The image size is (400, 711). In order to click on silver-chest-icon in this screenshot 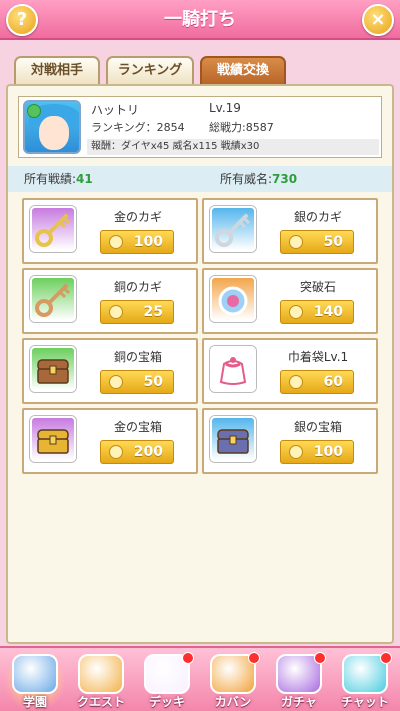, I will do `click(233, 439)`.